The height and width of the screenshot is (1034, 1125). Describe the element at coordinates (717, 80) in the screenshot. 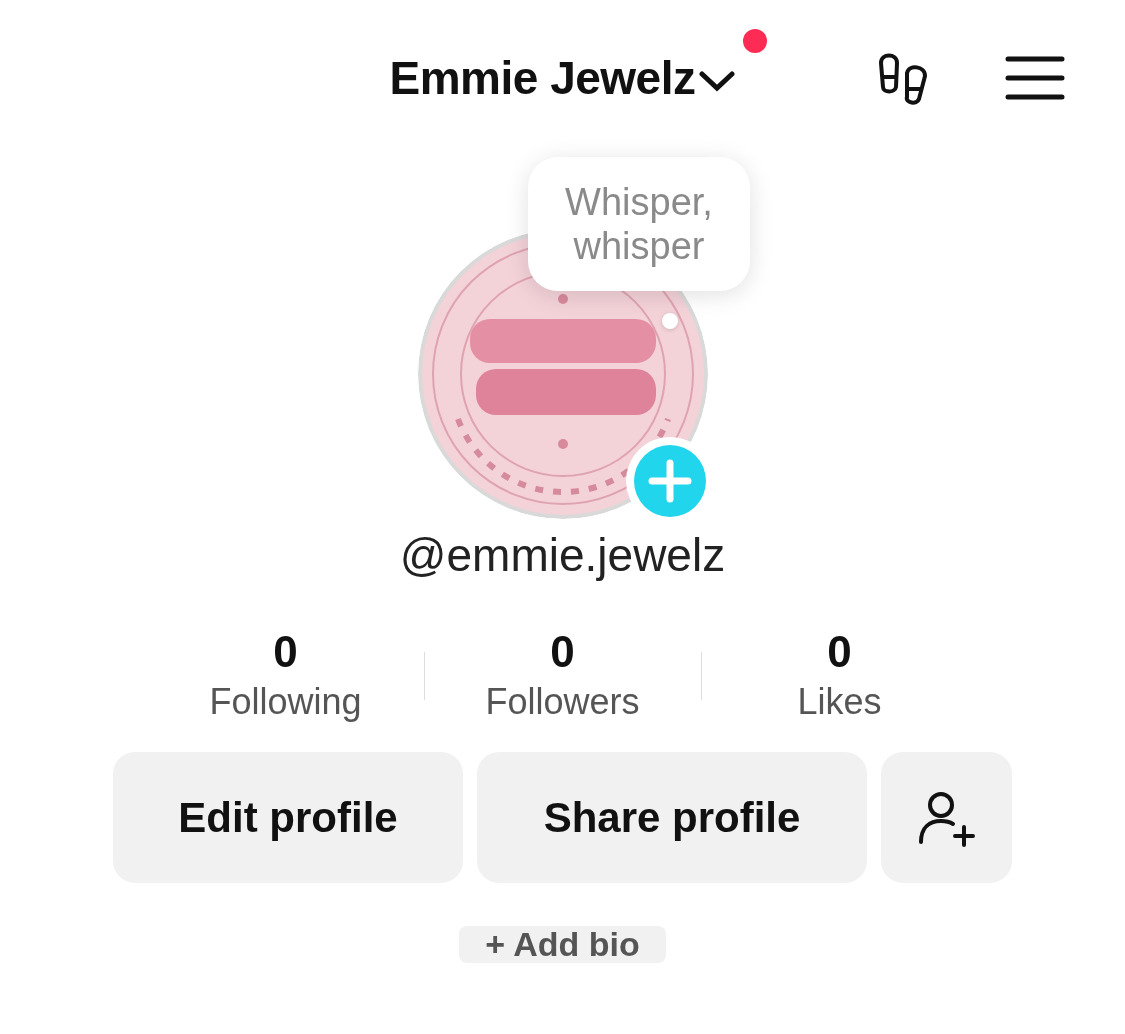

I see `chevron-down-icon` at that location.